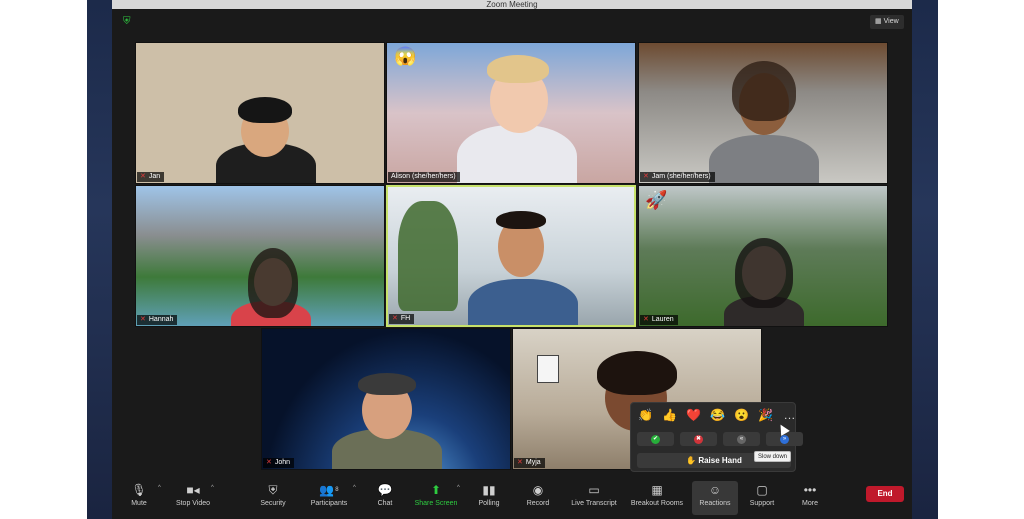 Image resolution: width=1024 pixels, height=519 pixels. Describe the element at coordinates (329, 498) in the screenshot. I see `participants-button: 👥8 Participants` at that location.